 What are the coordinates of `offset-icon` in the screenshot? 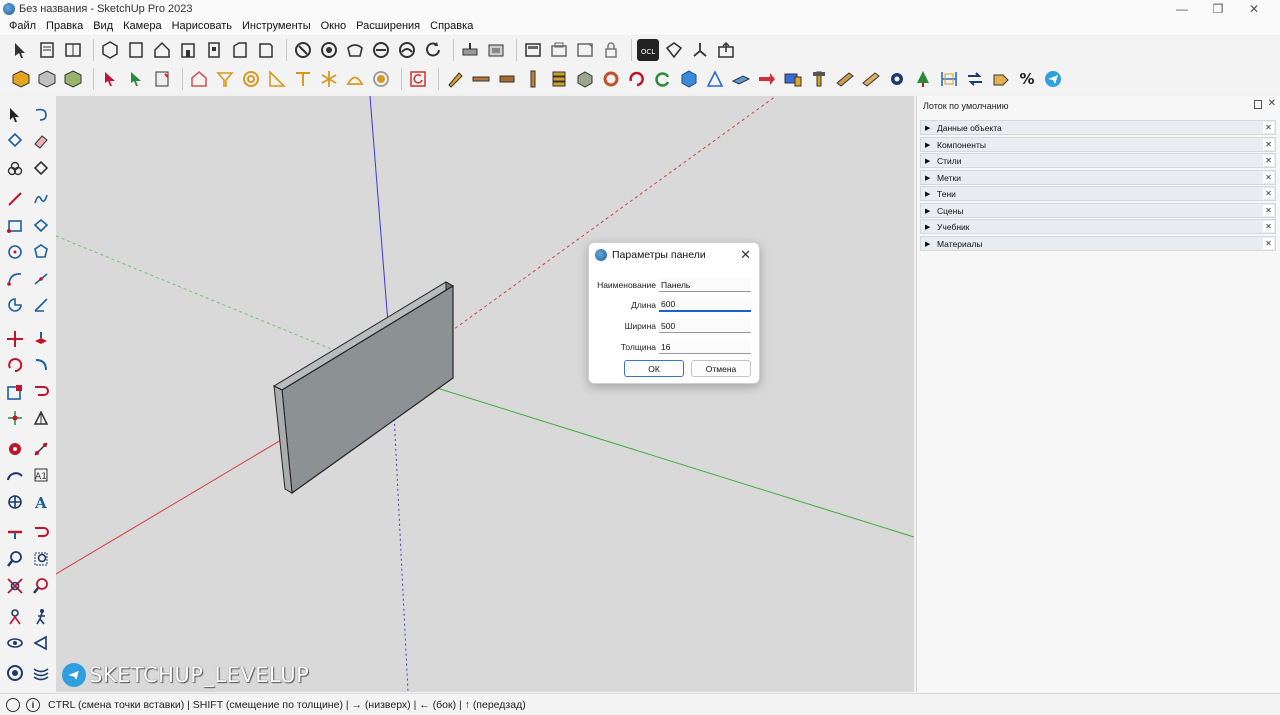 It's located at (41, 392).